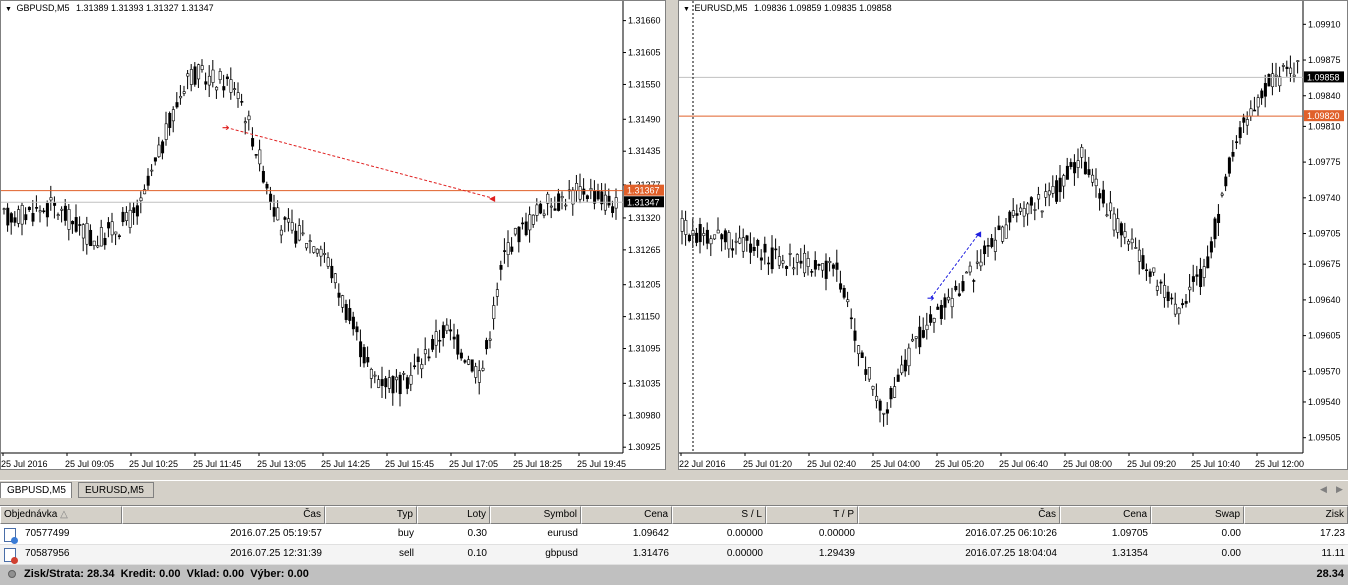  I want to click on price-tick-label: 1.31205, so click(644, 285).